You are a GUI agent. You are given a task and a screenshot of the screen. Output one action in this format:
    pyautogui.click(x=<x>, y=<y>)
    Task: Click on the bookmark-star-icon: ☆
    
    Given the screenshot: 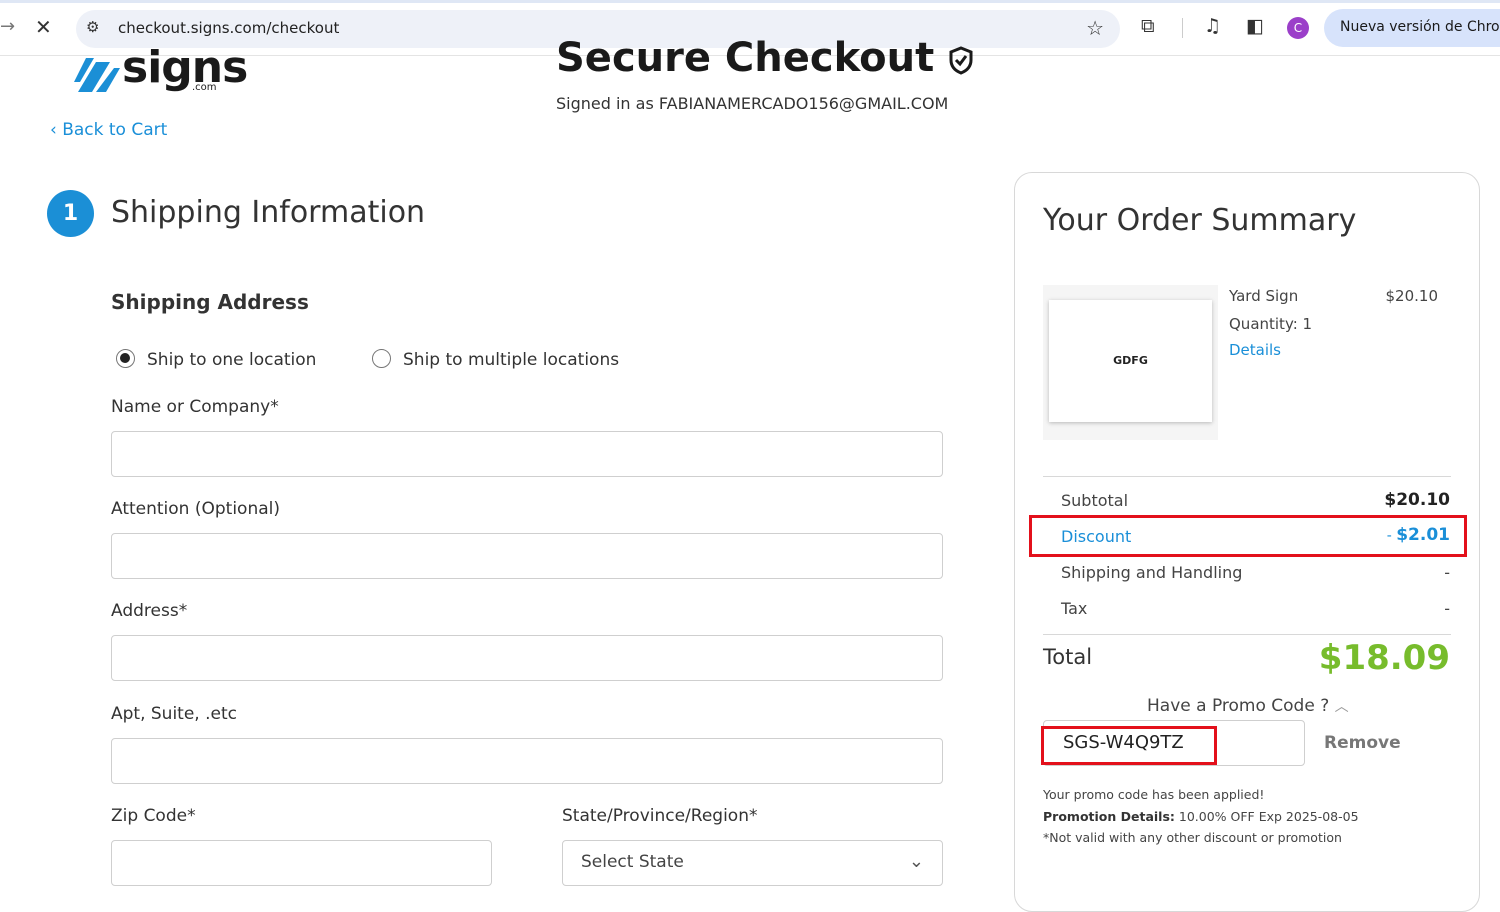 What is the action you would take?
    pyautogui.click(x=1095, y=28)
    